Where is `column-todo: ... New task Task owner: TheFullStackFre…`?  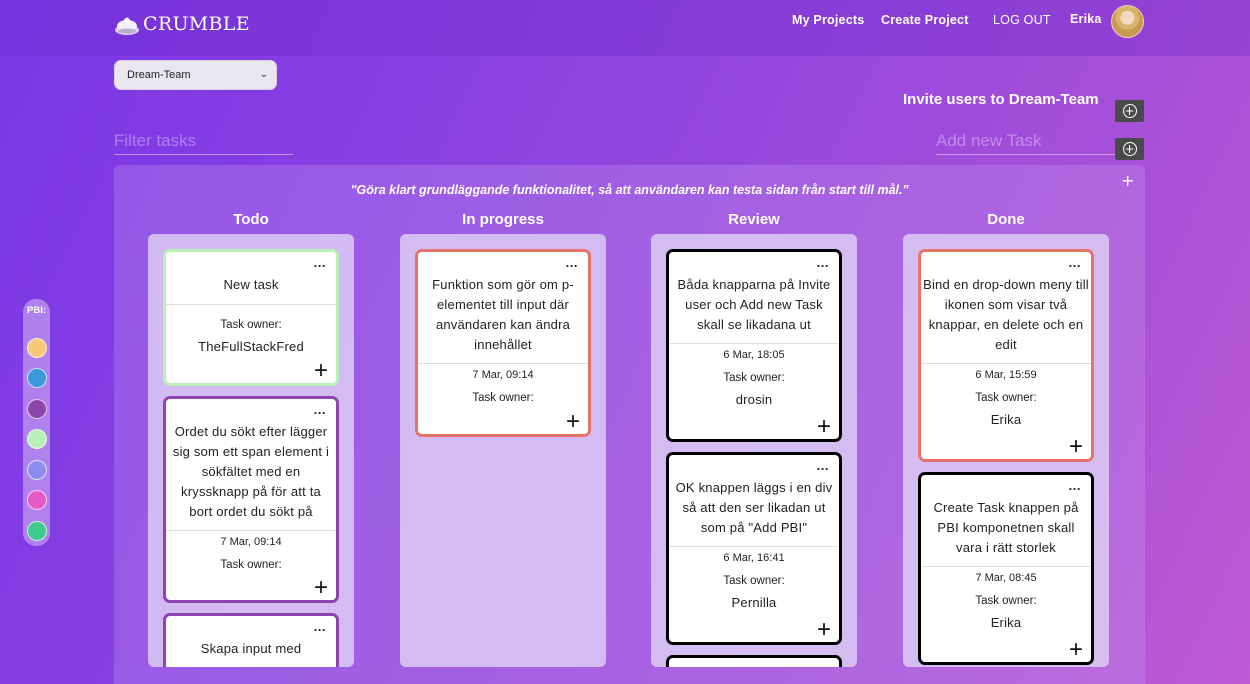
column-todo: ... New task Task owner: TheFullStackFre… is located at coordinates (251, 450).